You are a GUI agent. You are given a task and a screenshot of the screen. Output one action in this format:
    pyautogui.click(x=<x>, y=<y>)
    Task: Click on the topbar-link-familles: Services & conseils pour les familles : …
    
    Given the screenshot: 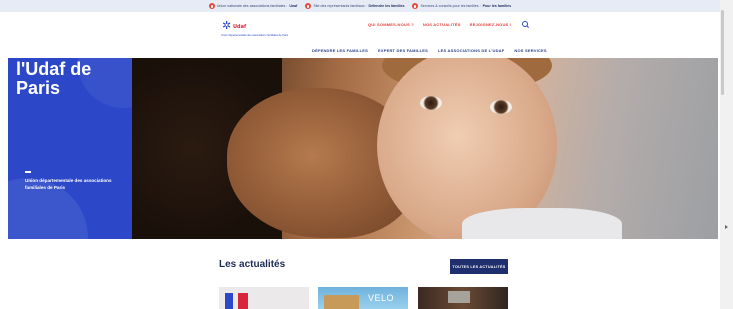 What is the action you would take?
    pyautogui.click(x=461, y=6)
    